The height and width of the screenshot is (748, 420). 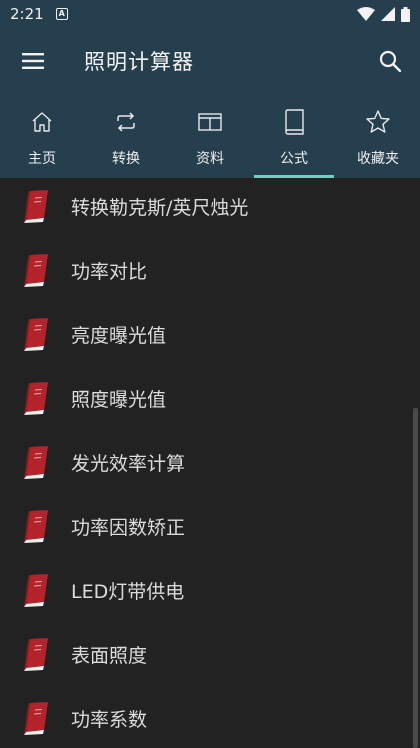 I want to click on list-item-label: 发光效率计算, so click(x=128, y=463).